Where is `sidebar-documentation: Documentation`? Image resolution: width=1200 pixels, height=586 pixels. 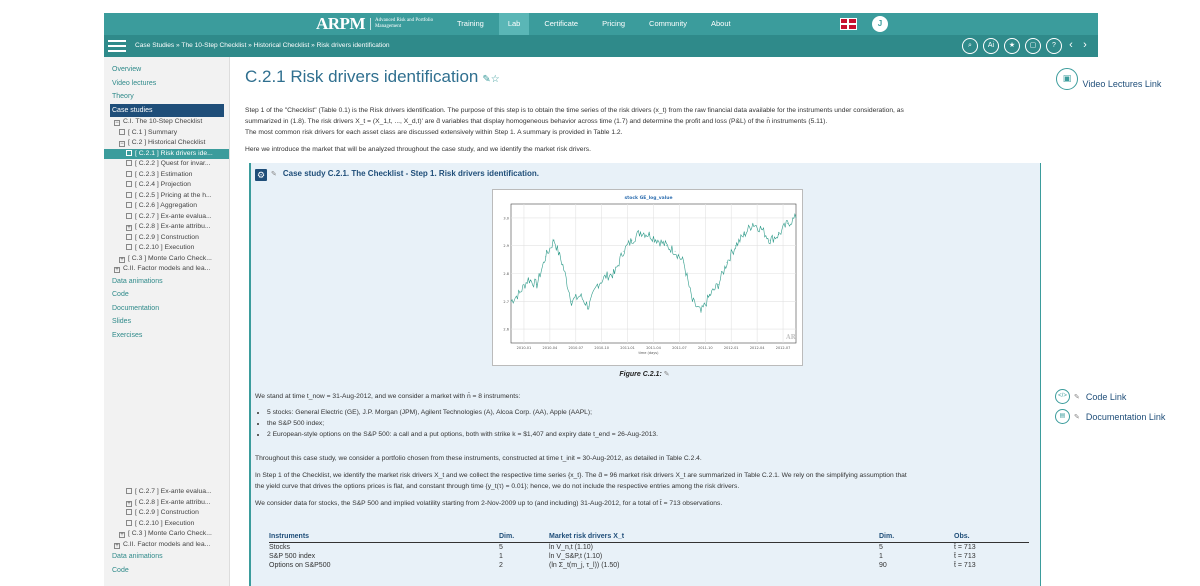 sidebar-documentation: Documentation is located at coordinates (166, 309).